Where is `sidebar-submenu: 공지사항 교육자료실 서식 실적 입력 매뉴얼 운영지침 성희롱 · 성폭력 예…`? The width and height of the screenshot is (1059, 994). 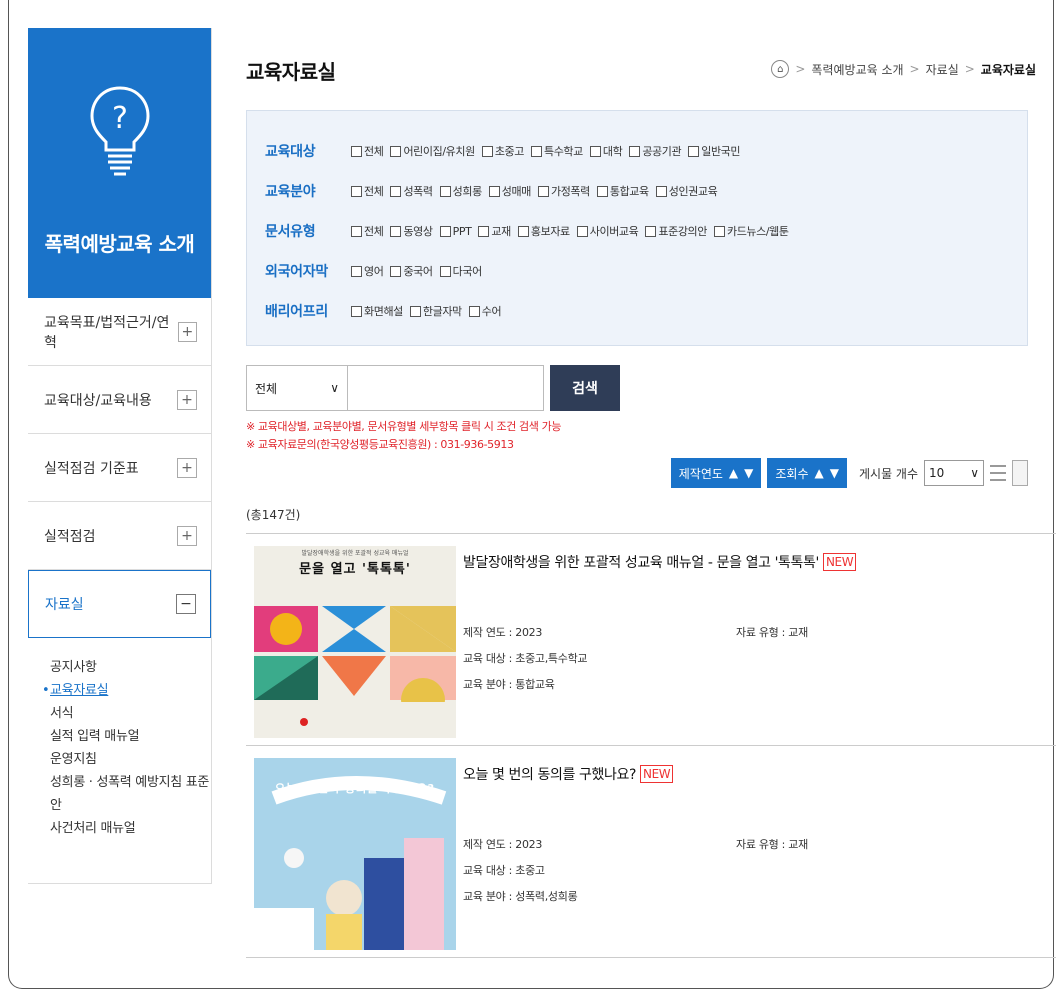
sidebar-submenu: 공지사항 교육자료실 서식 실적 입력 매뉴얼 운영지침 성희롱 · 성폭력 예… is located at coordinates (119, 739).